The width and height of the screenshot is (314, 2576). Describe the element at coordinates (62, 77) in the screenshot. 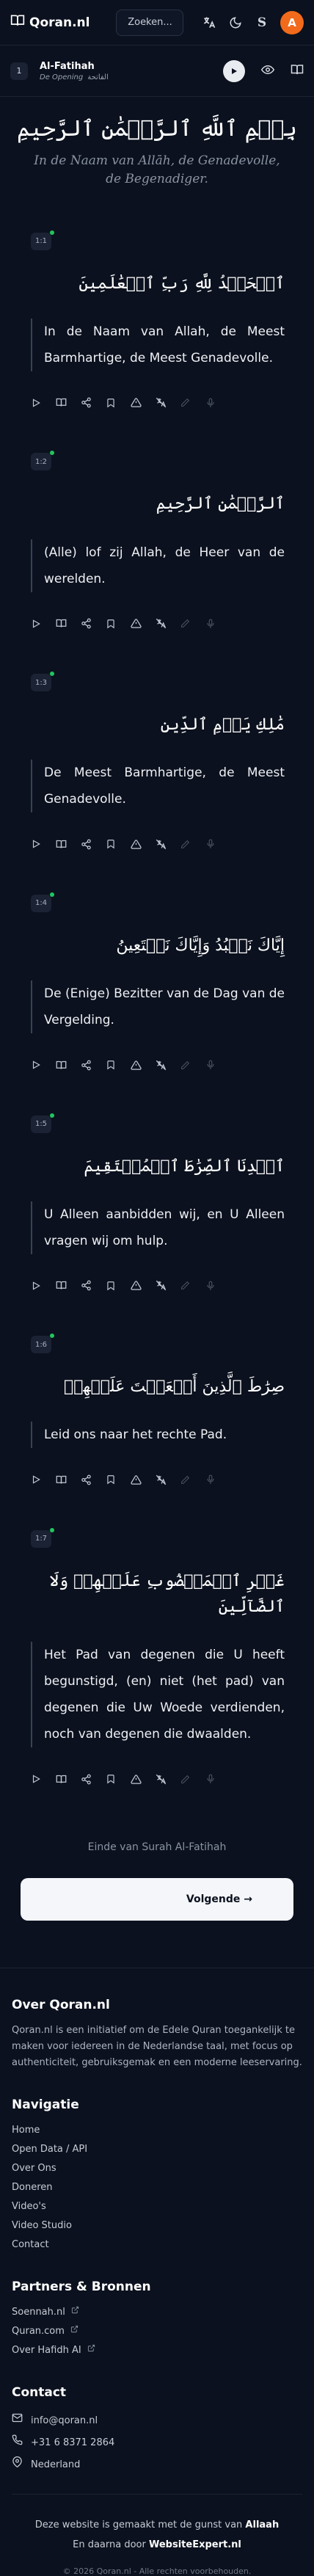

I see `surah-meaning: De Opening` at that location.